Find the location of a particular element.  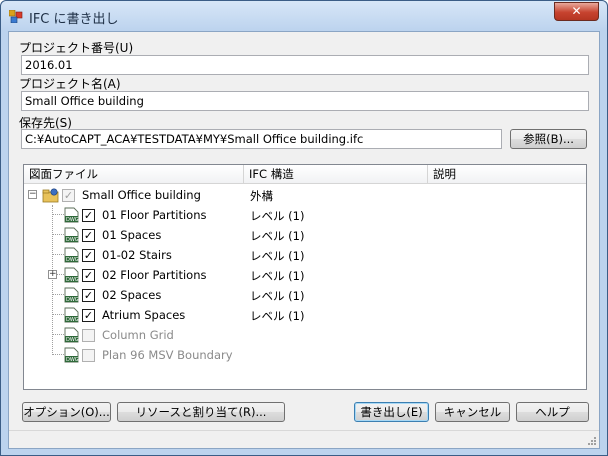

tree-header: 図面ファイル IFC 構造 説明 is located at coordinates (305, 174).